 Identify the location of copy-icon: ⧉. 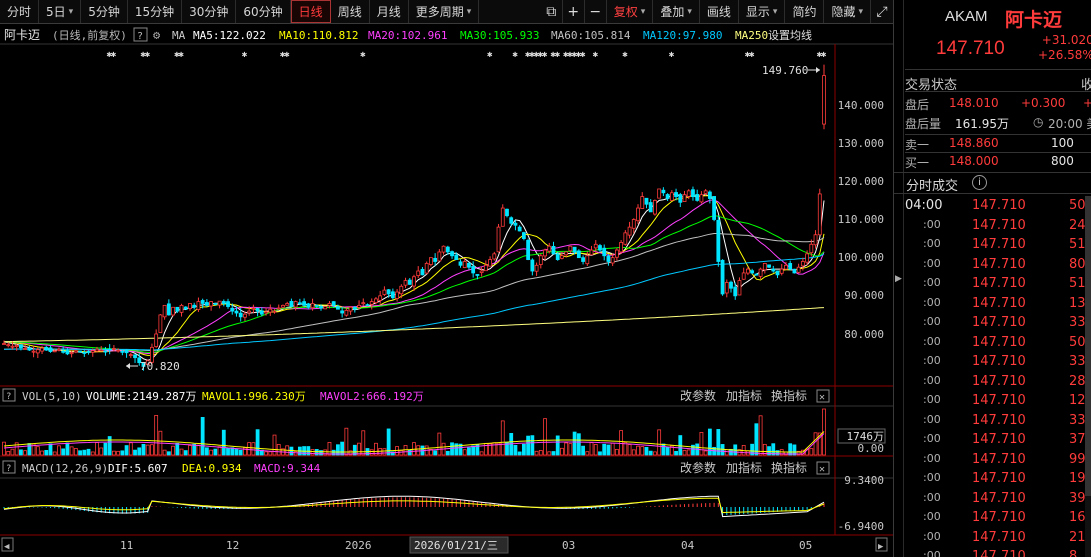
(552, 11).